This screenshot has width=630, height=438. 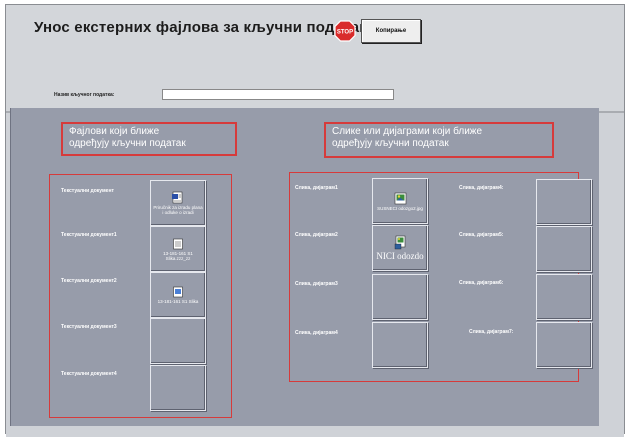 What do you see at coordinates (178, 301) in the screenshot?
I see `file-tile-caption: 13-181-161 S1 Slika` at bounding box center [178, 301].